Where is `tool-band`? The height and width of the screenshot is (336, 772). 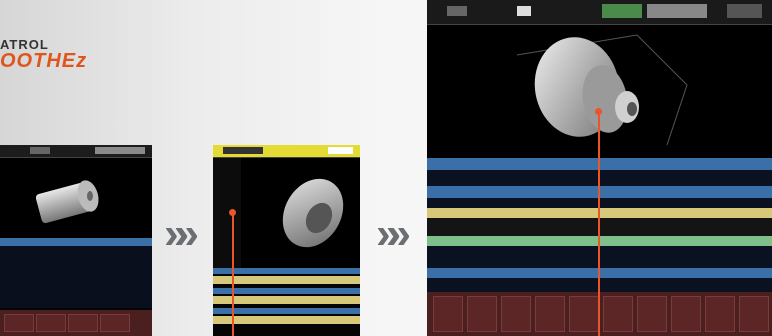 tool-band is located at coordinates (76, 242).